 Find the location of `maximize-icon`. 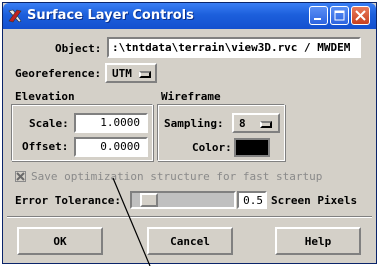

maximize-icon is located at coordinates (339, 15).